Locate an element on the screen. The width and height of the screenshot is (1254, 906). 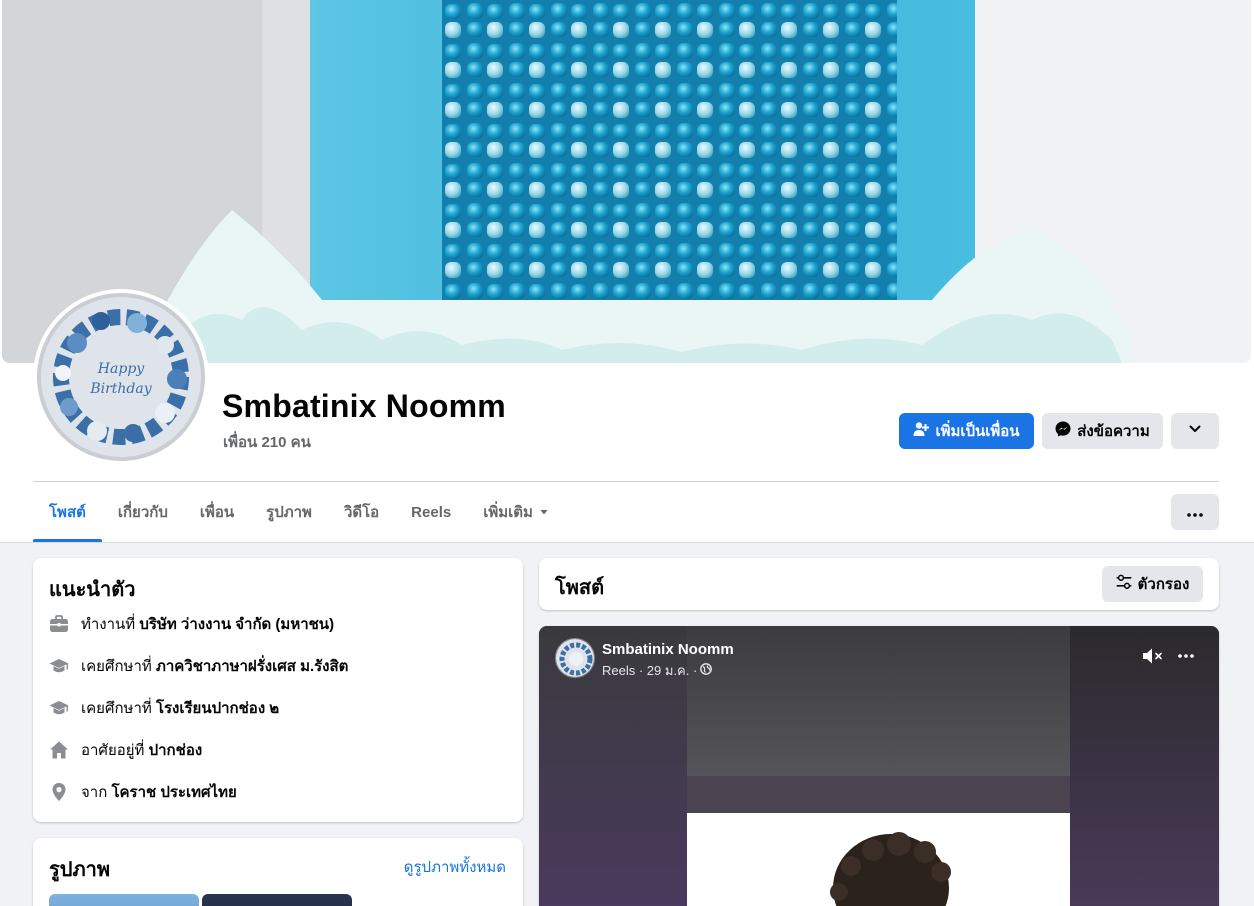
tab-posts: โพสต์ is located at coordinates (67, 512).